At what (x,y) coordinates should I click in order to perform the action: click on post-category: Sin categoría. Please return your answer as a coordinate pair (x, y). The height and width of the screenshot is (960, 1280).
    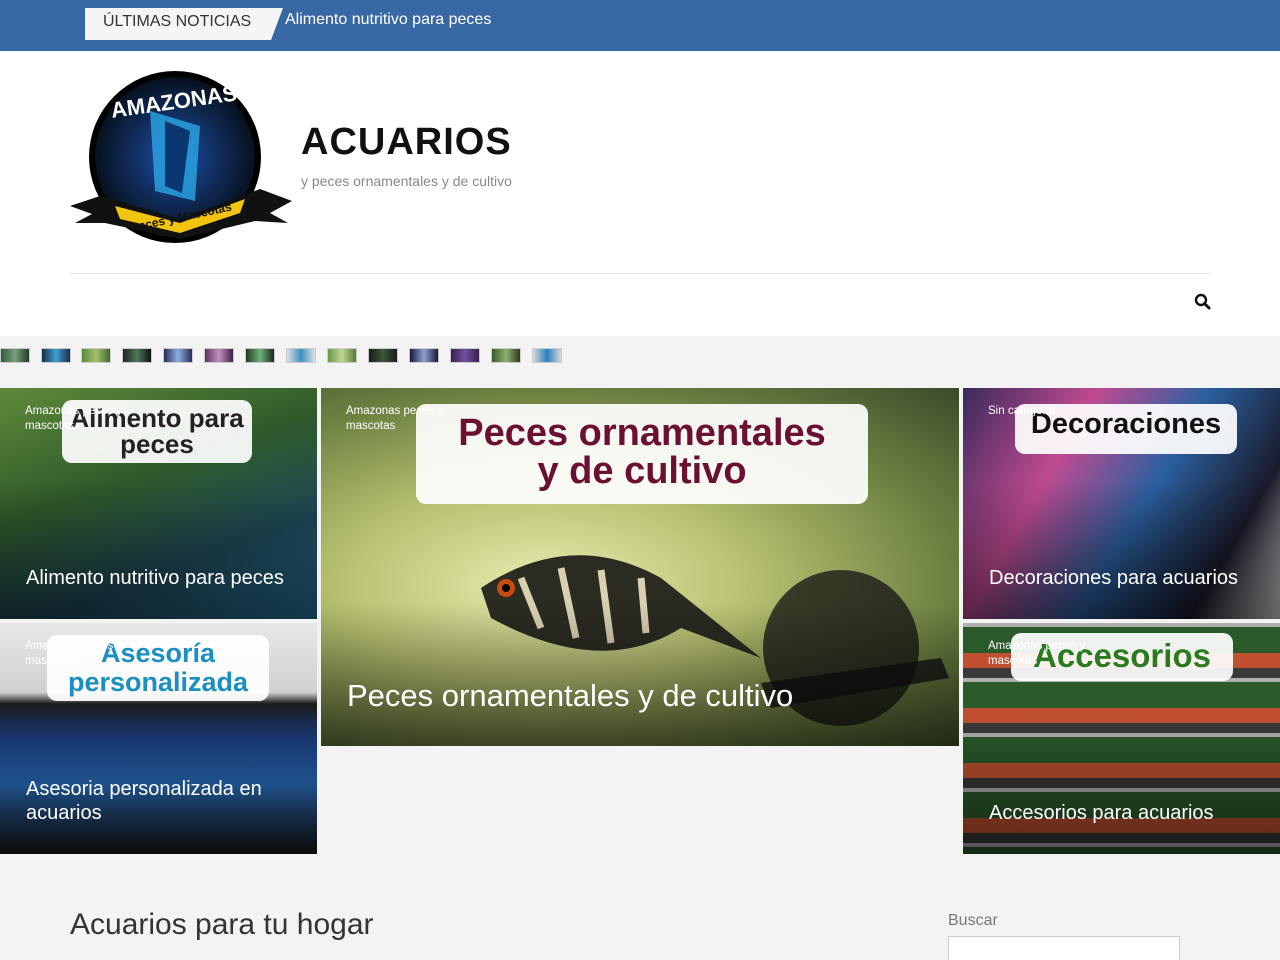
    Looking at the image, I should click on (1043, 411).